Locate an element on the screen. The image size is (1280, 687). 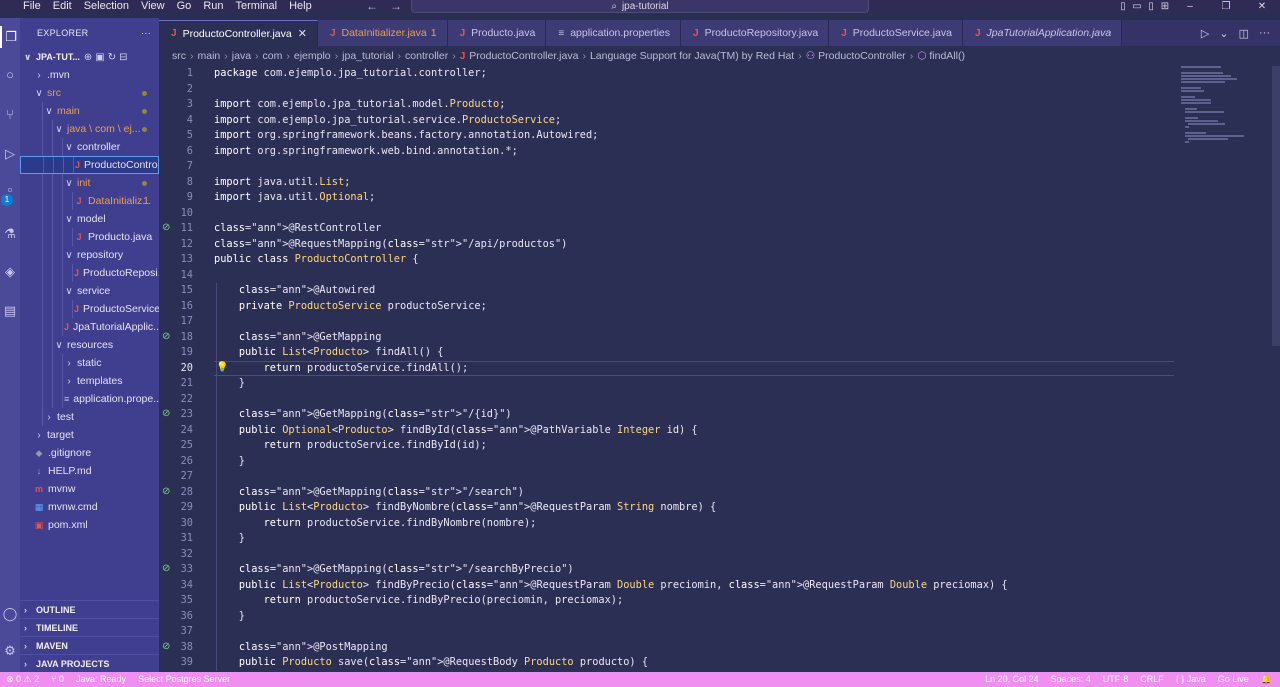
breadcrumb-item: jpa_tutorial is located at coordinates (367, 56).